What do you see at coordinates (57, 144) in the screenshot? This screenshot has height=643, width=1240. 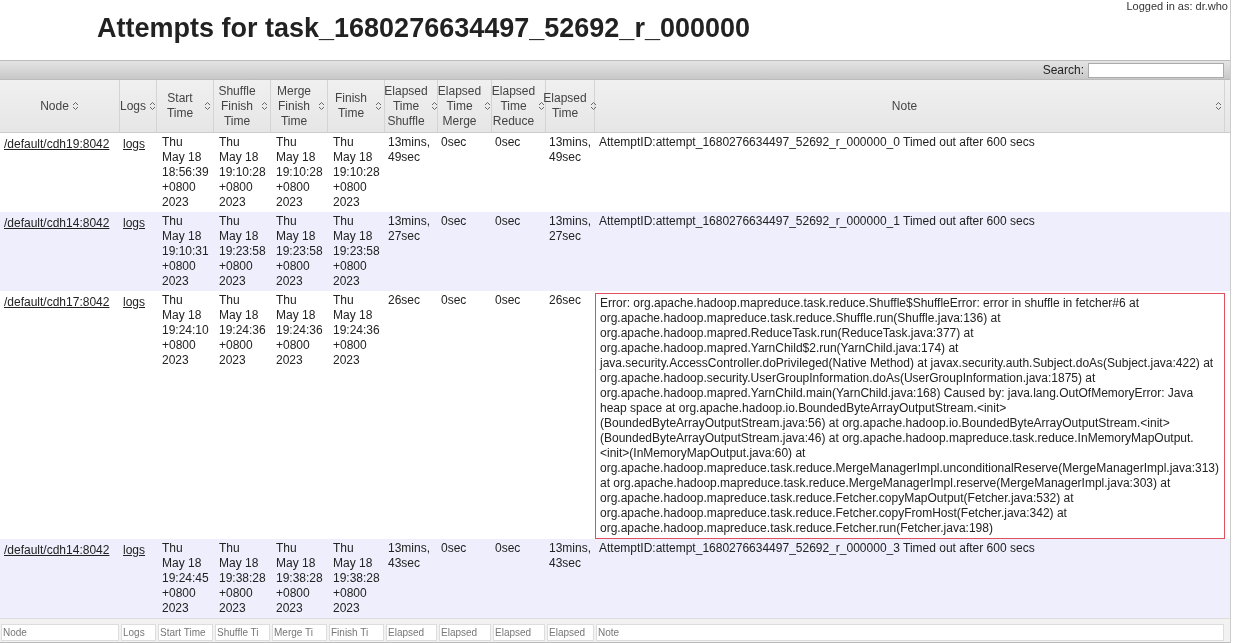 I see `node-link: /default/cdh19:8042` at bounding box center [57, 144].